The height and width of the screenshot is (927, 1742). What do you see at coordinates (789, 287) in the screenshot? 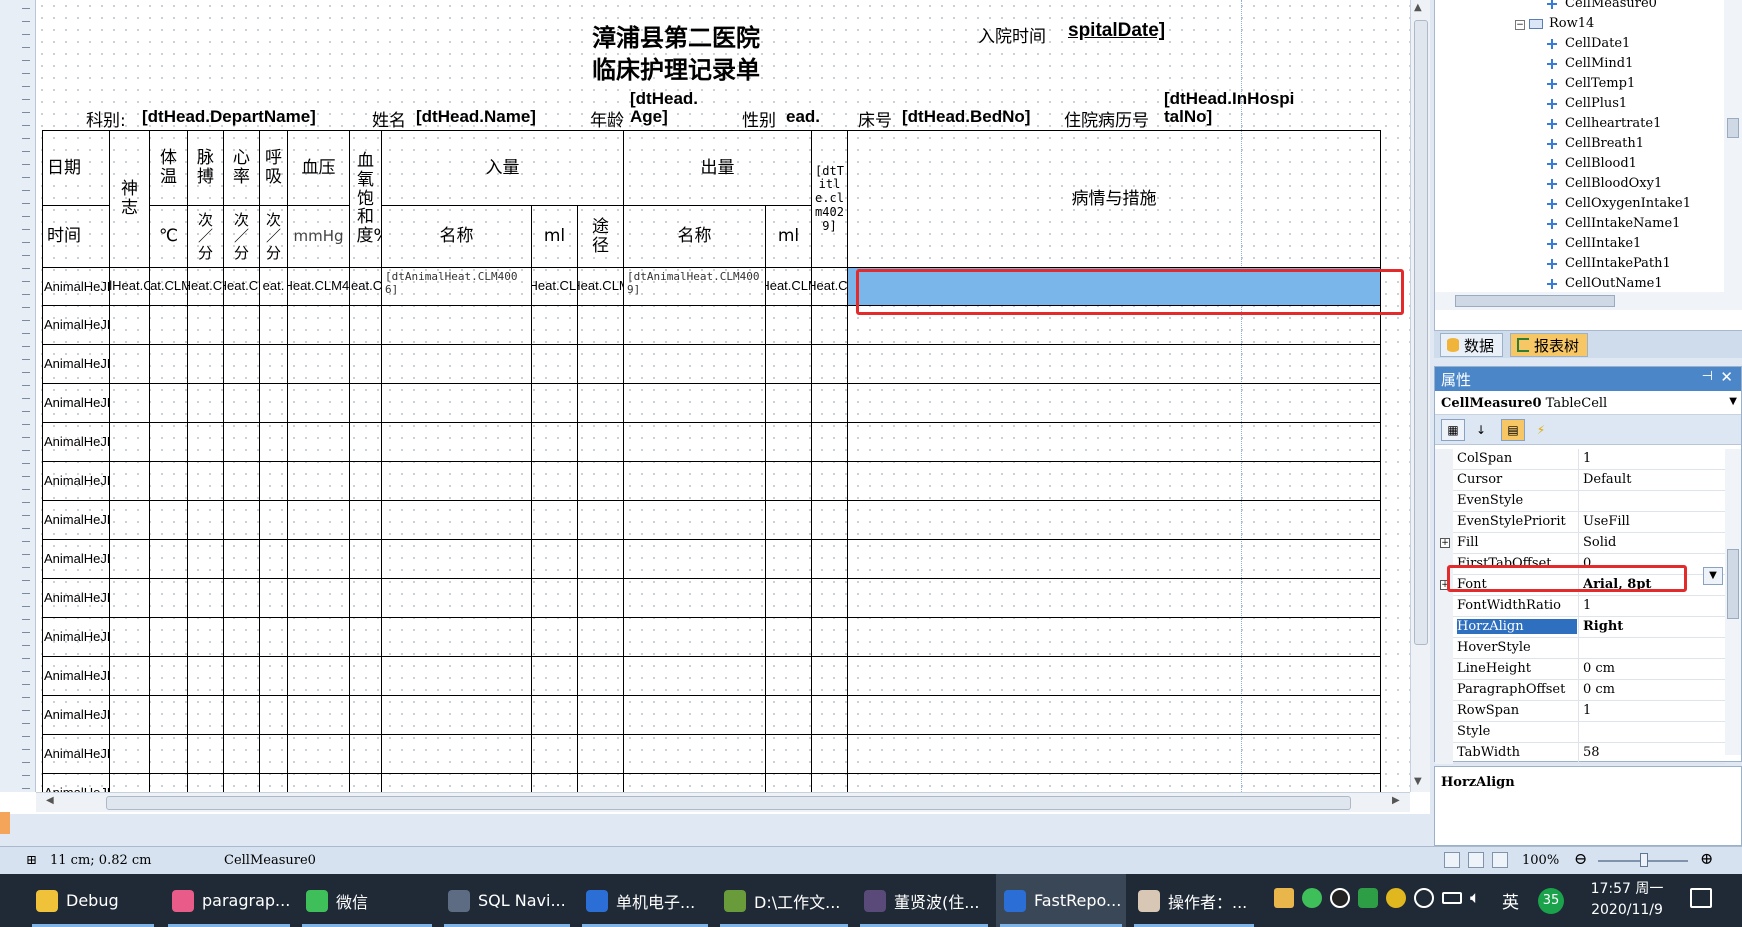
I see `row1-output-ml: imalHeat.CLM401` at bounding box center [789, 287].